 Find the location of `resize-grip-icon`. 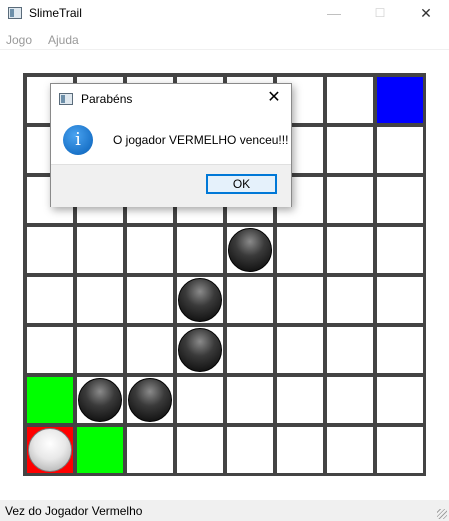

resize-grip-icon is located at coordinates (442, 514).